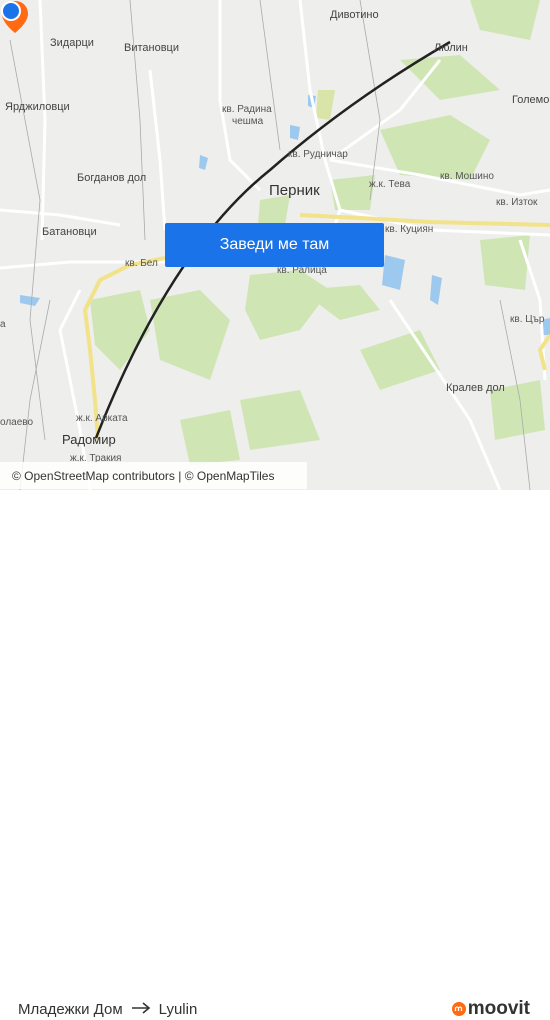 This screenshot has width=550, height=1020. Describe the element at coordinates (354, 15) in the screenshot. I see `place-label-divotino: Дивотино` at that location.